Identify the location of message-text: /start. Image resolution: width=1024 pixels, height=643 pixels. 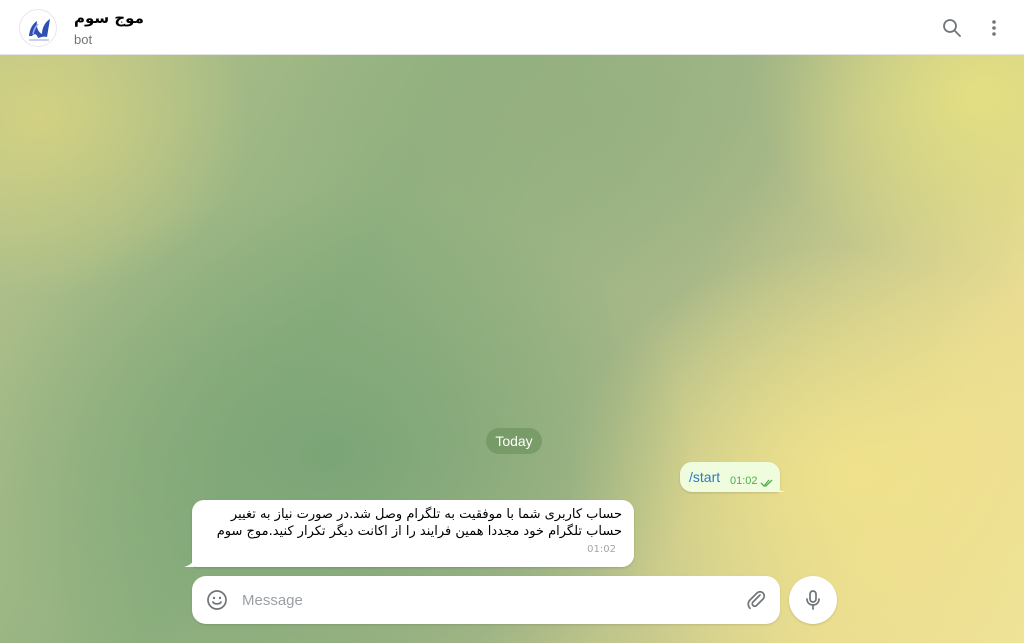
(705, 477).